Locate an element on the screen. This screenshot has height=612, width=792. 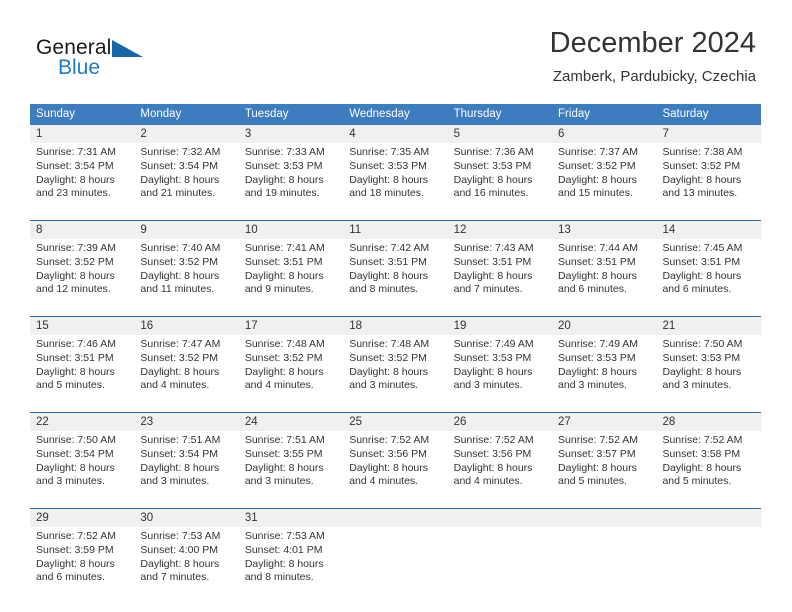
weekday-header-tuesday: Tuesday is located at coordinates (266, 114).